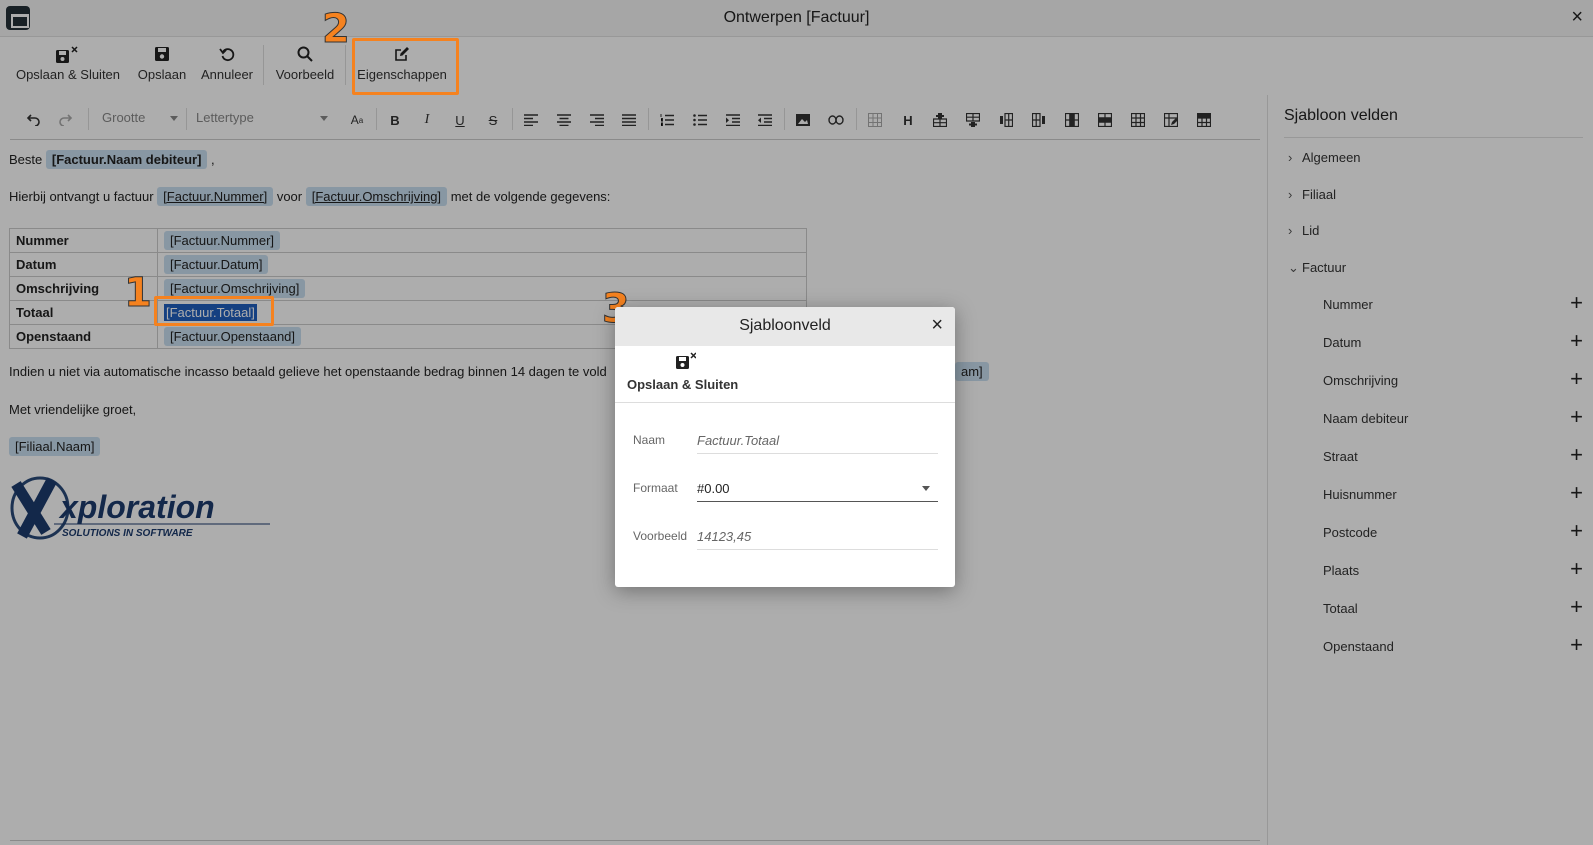 This screenshot has height=845, width=1593. Describe the element at coordinates (649, 440) in the screenshot. I see `name-label: Naam` at that location.